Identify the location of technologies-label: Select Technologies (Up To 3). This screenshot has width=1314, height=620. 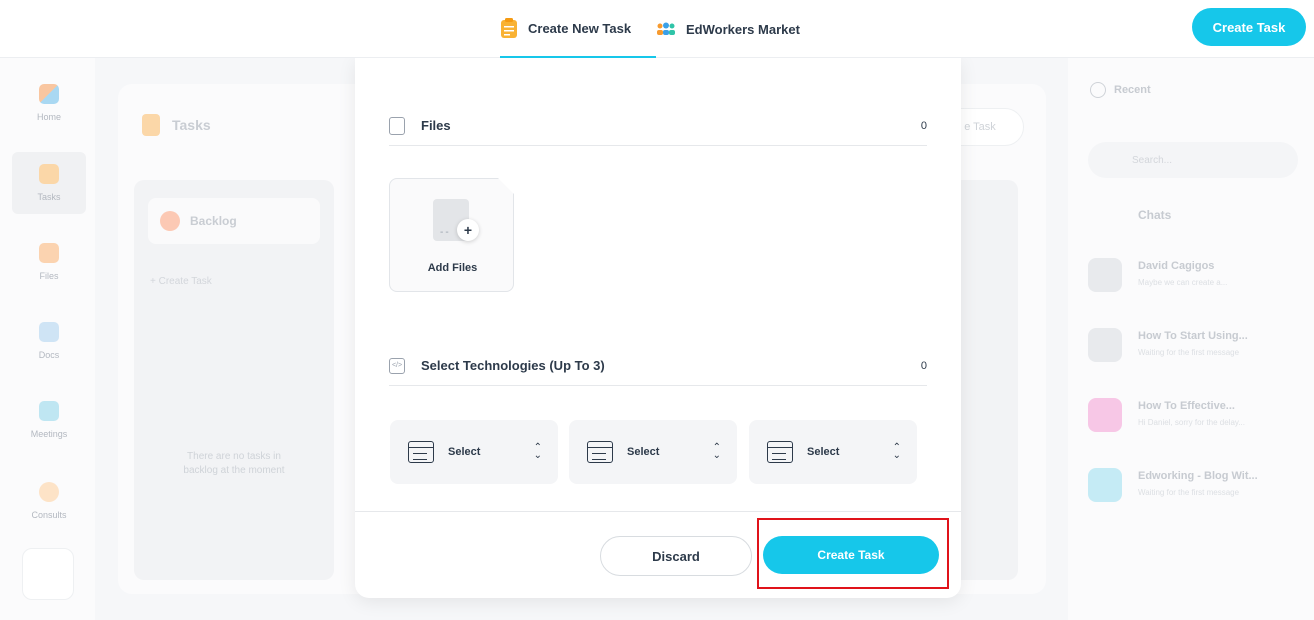
(513, 365).